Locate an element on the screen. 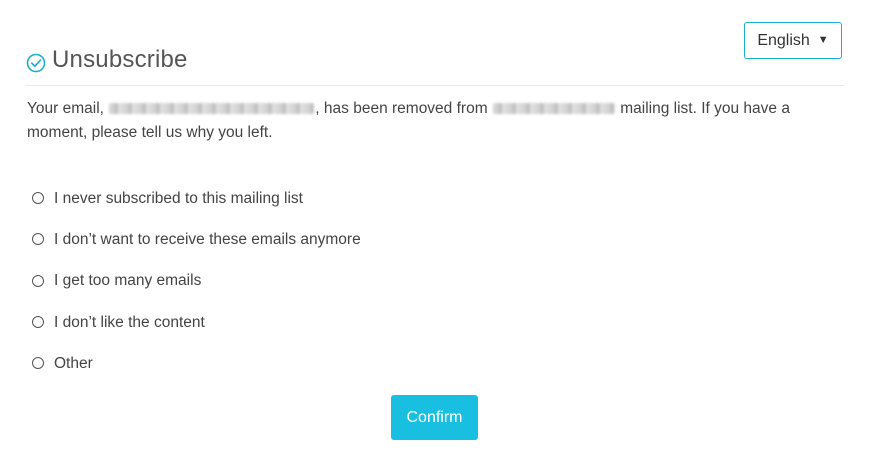 The height and width of the screenshot is (464, 869). divider is located at coordinates (435, 85).